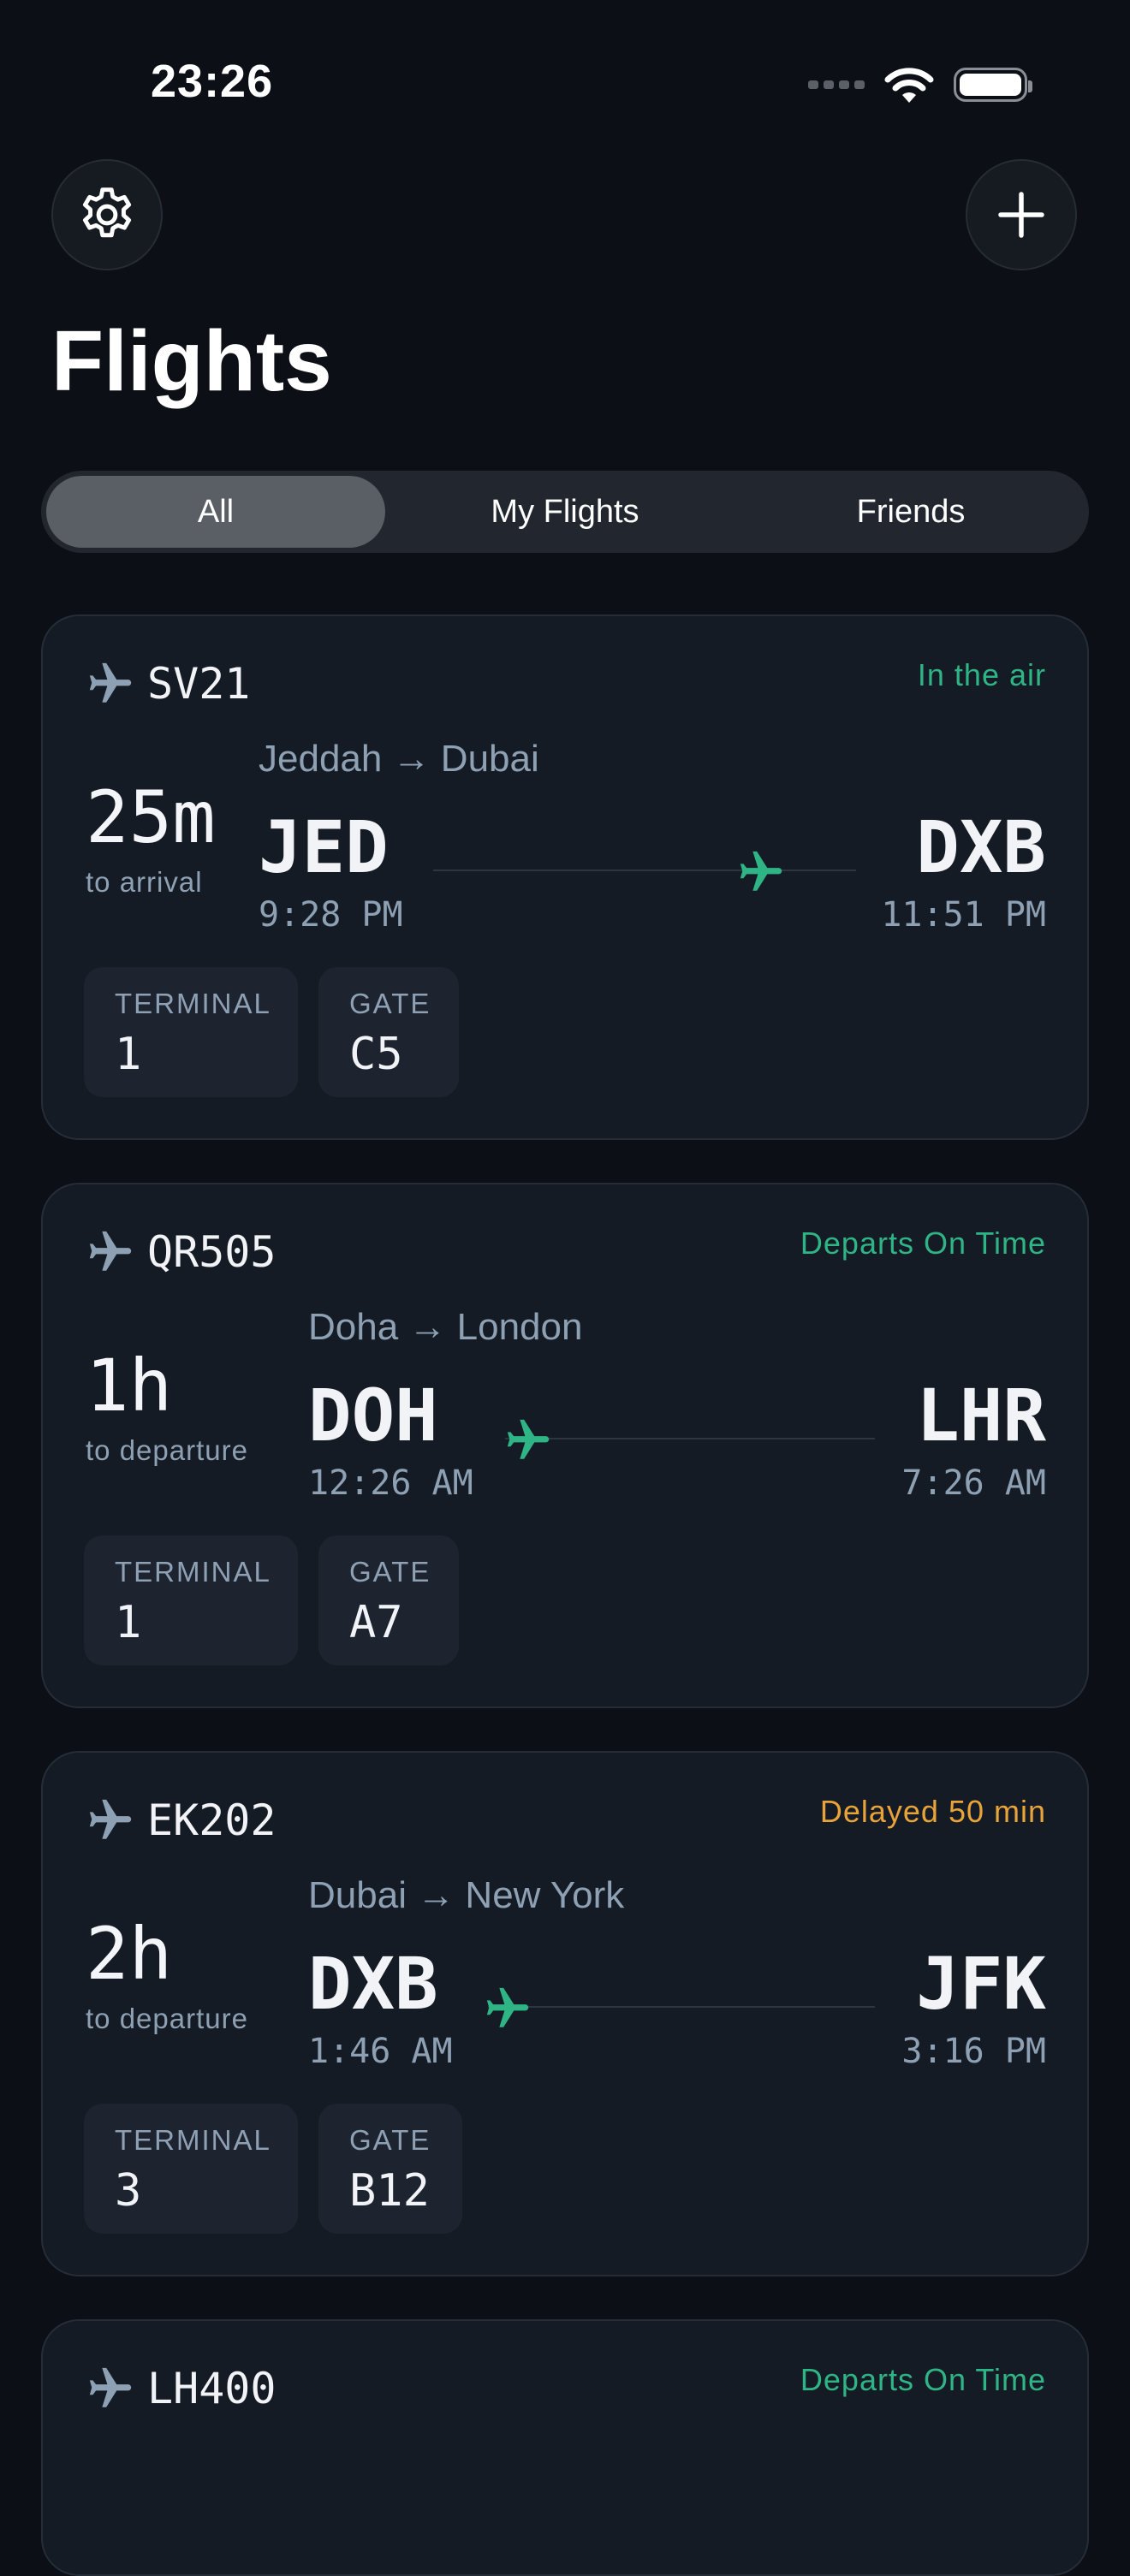 The height and width of the screenshot is (2576, 1130). What do you see at coordinates (909, 85) in the screenshot?
I see `wifi-icon` at bounding box center [909, 85].